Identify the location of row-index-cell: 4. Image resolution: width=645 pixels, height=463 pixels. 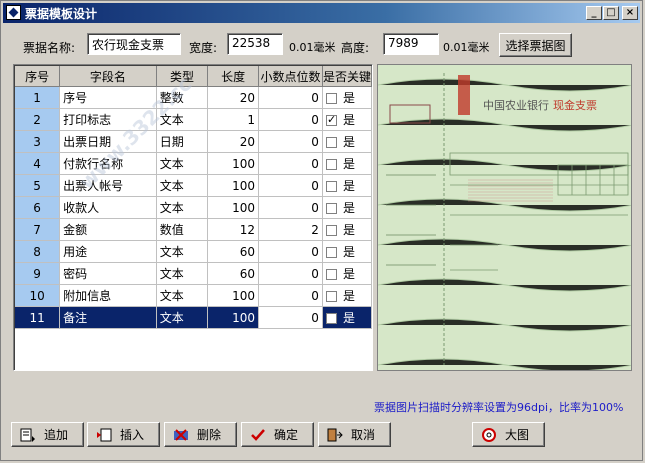
(38, 163).